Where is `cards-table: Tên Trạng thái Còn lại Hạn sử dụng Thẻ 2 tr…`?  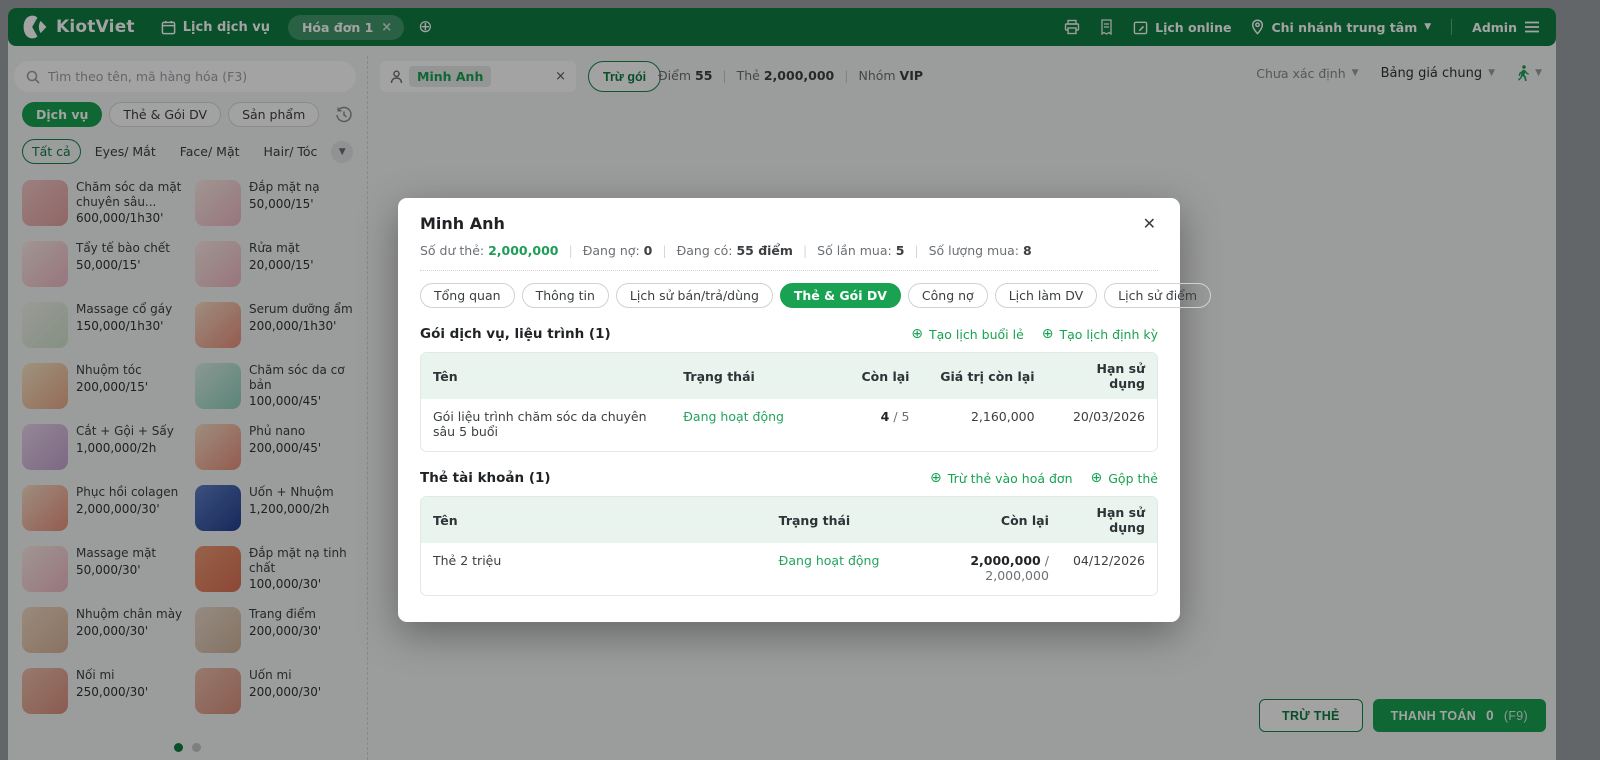
cards-table: Tên Trạng thái Còn lại Hạn sử dụng Thẻ 2 tr… is located at coordinates (789, 546).